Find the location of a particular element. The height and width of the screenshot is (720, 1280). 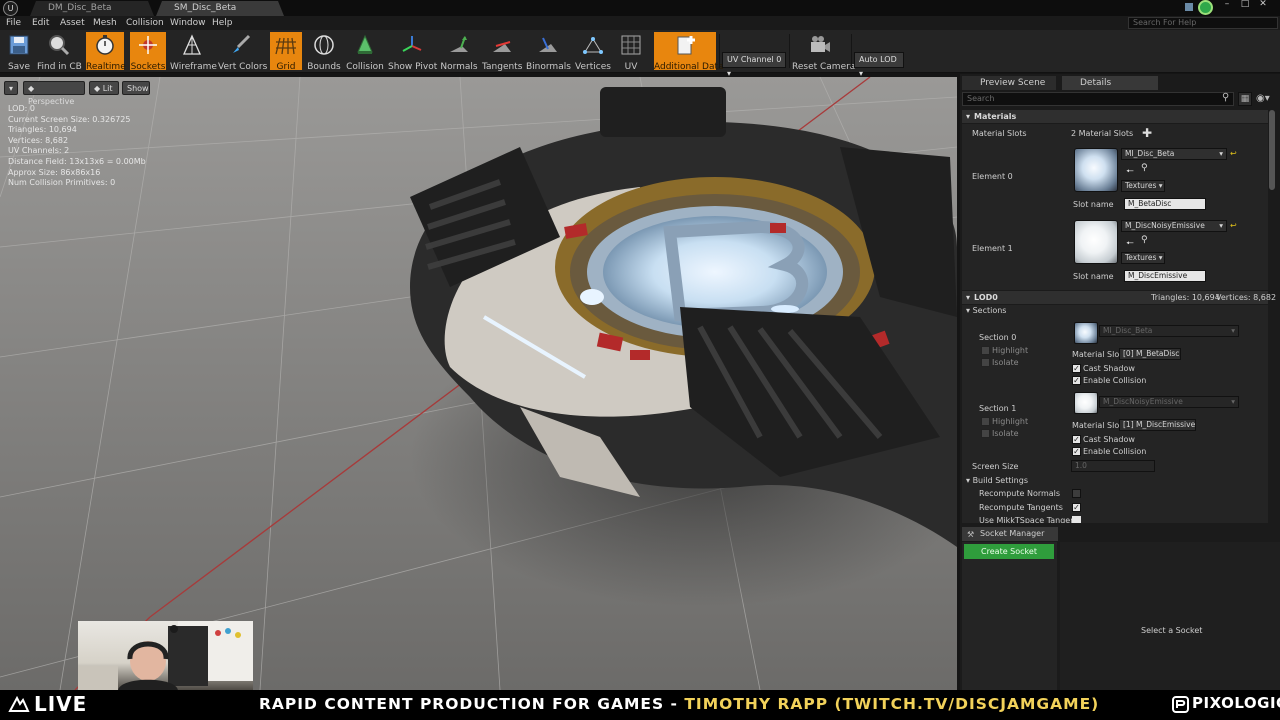

element-1-textures-dropdown: Textures ▾ is located at coordinates (1143, 258).